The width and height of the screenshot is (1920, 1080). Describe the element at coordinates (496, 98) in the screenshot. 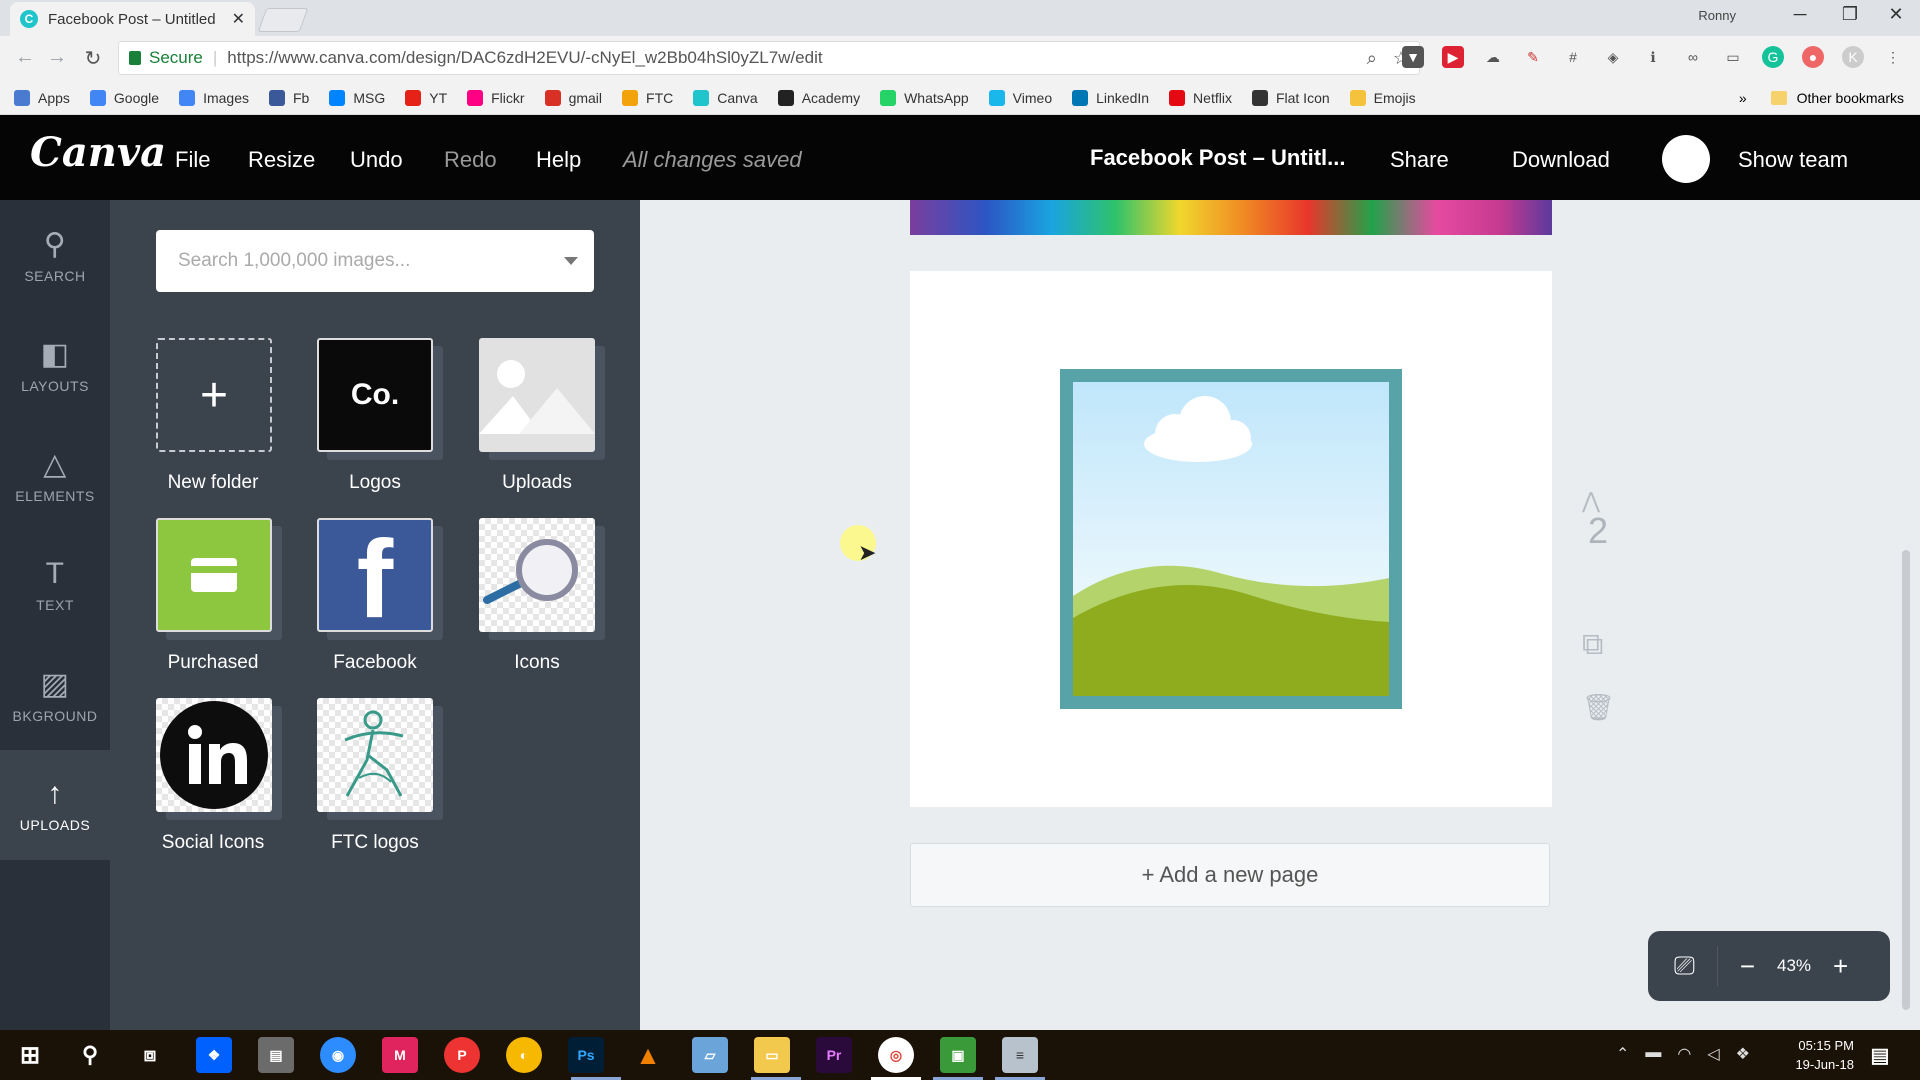

I see `bookmark-item: Flickr` at that location.